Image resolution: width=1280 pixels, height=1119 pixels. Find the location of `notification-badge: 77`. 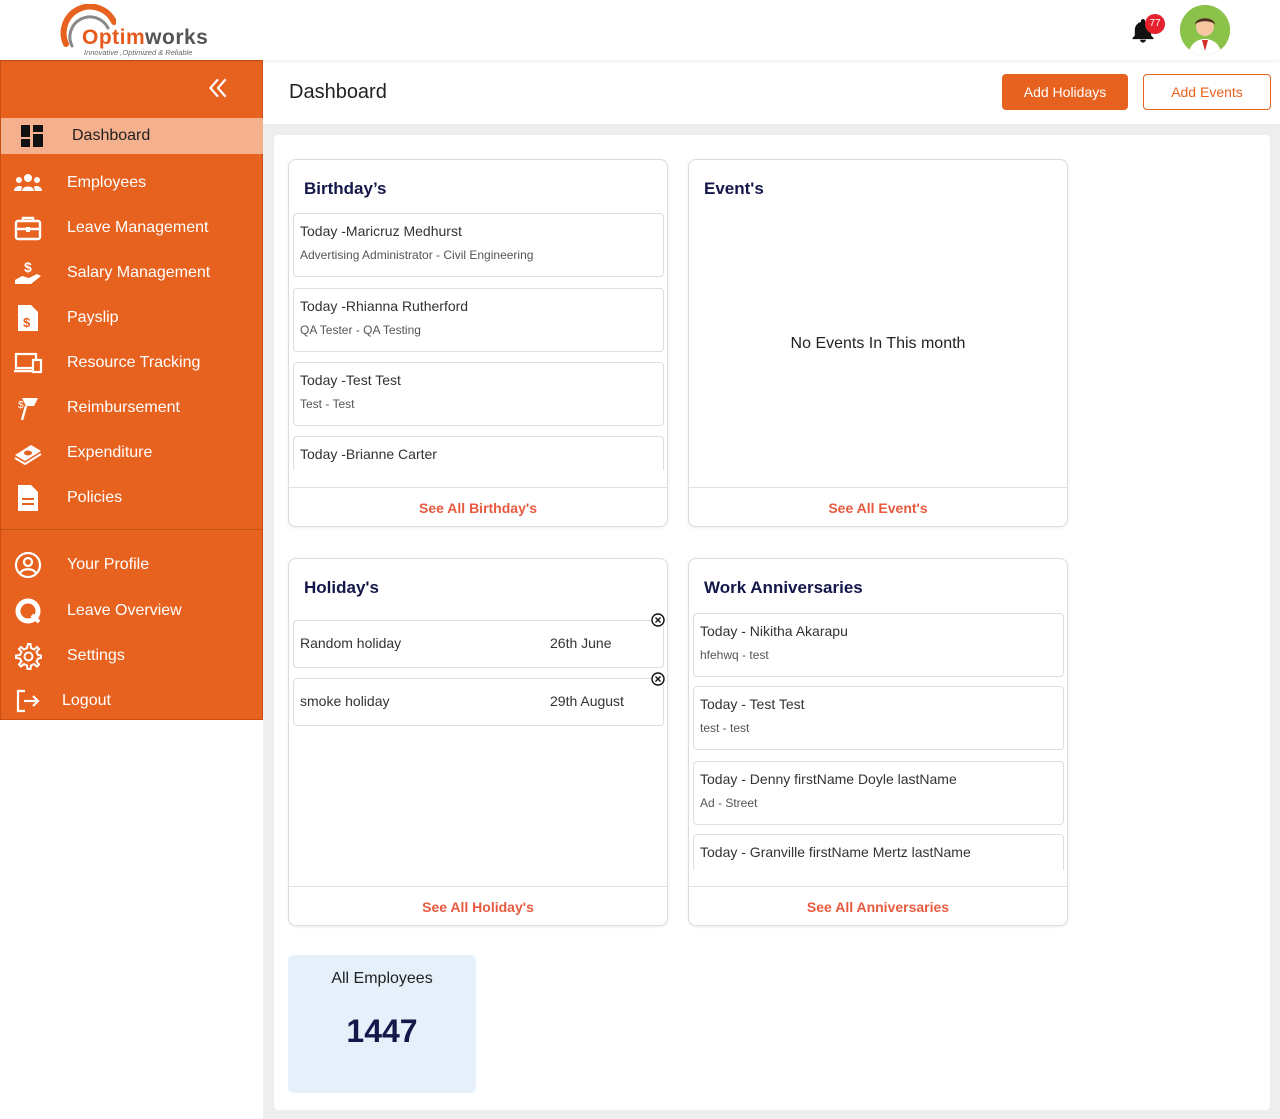

notification-badge: 77 is located at coordinates (1155, 24).